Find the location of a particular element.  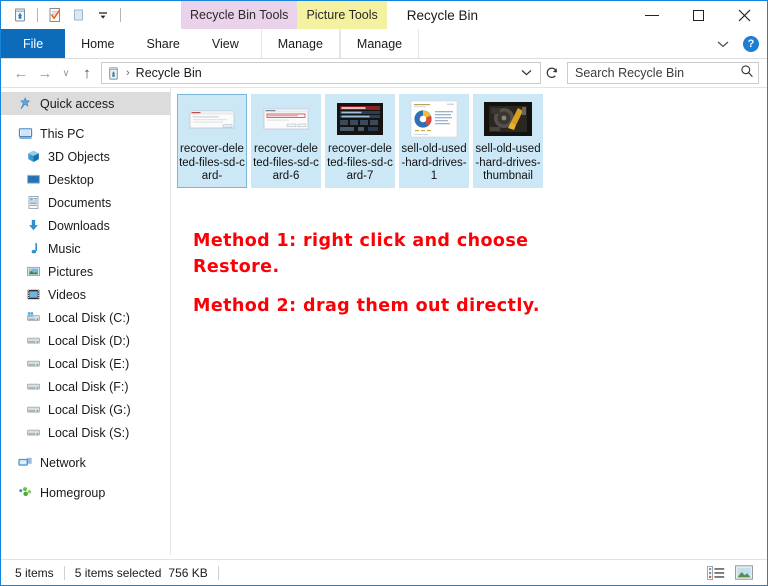

sidebar-item-quick-access: Quick access is located at coordinates (85, 103).